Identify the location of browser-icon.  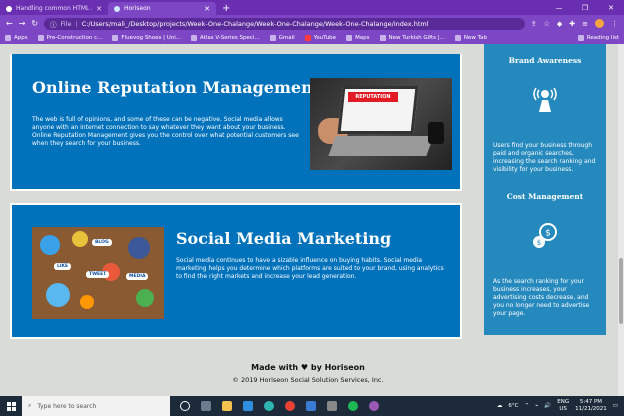
(374, 406).